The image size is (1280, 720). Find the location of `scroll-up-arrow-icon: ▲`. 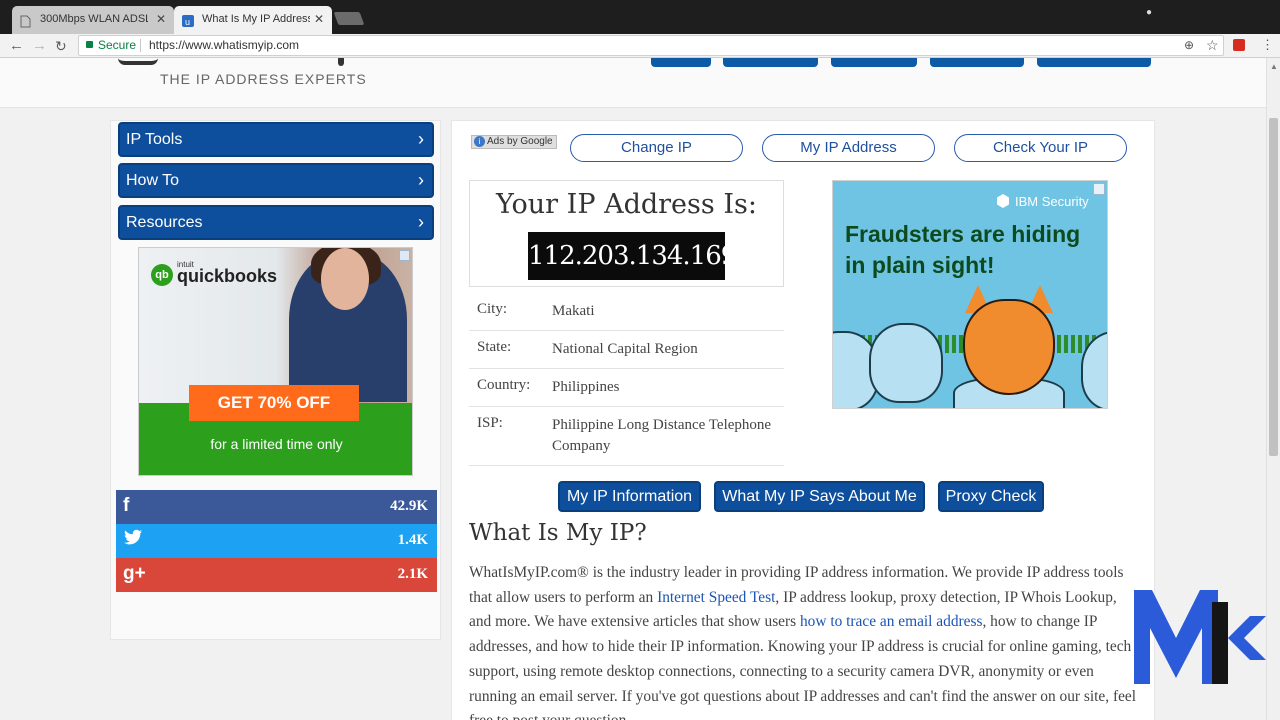

scroll-up-arrow-icon: ▲ is located at coordinates (1274, 66).